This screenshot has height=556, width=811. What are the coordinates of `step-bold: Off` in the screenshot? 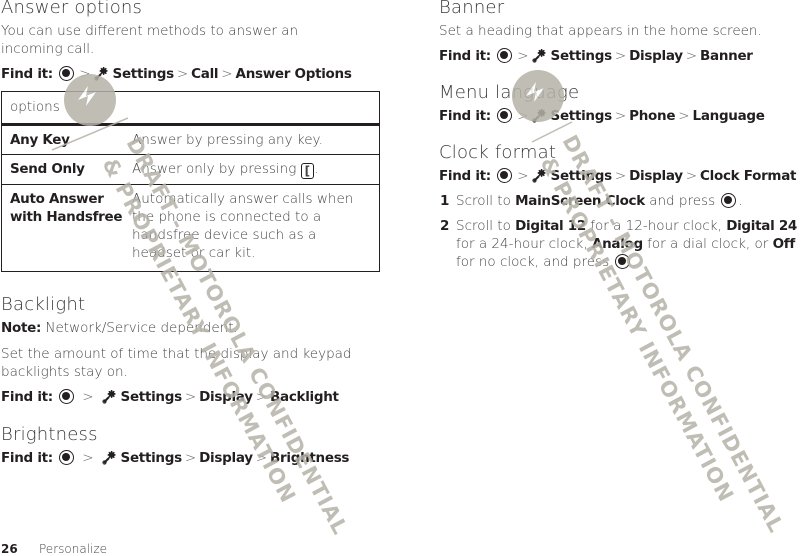 It's located at (784, 244).